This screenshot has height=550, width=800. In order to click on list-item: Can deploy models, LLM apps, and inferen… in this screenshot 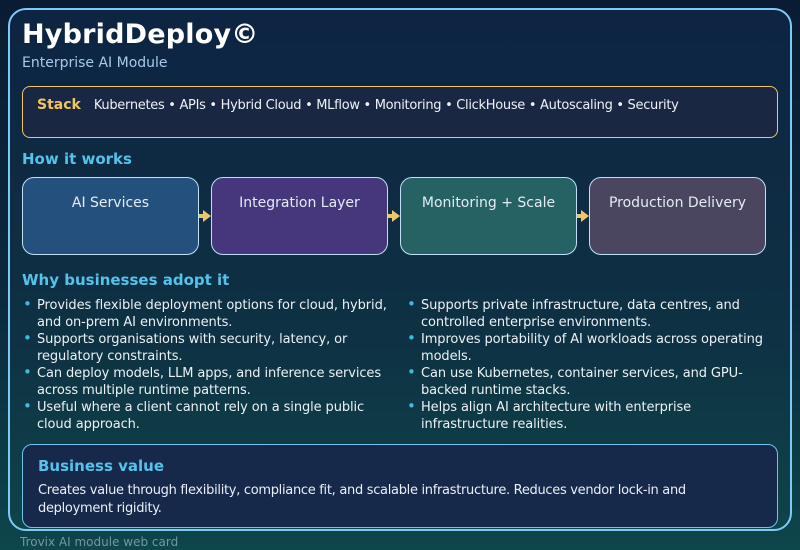, I will do `click(208, 381)`.